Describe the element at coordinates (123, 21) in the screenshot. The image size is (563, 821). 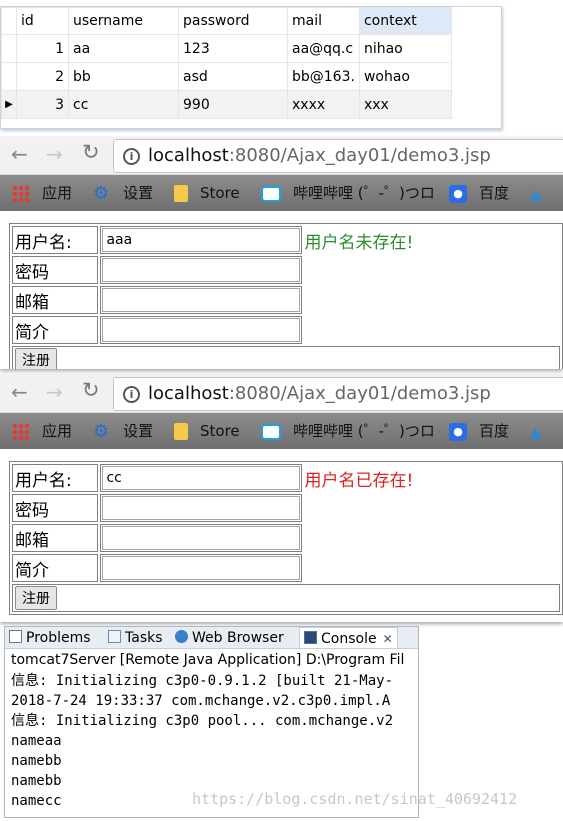
I see `column-header-username: username` at that location.